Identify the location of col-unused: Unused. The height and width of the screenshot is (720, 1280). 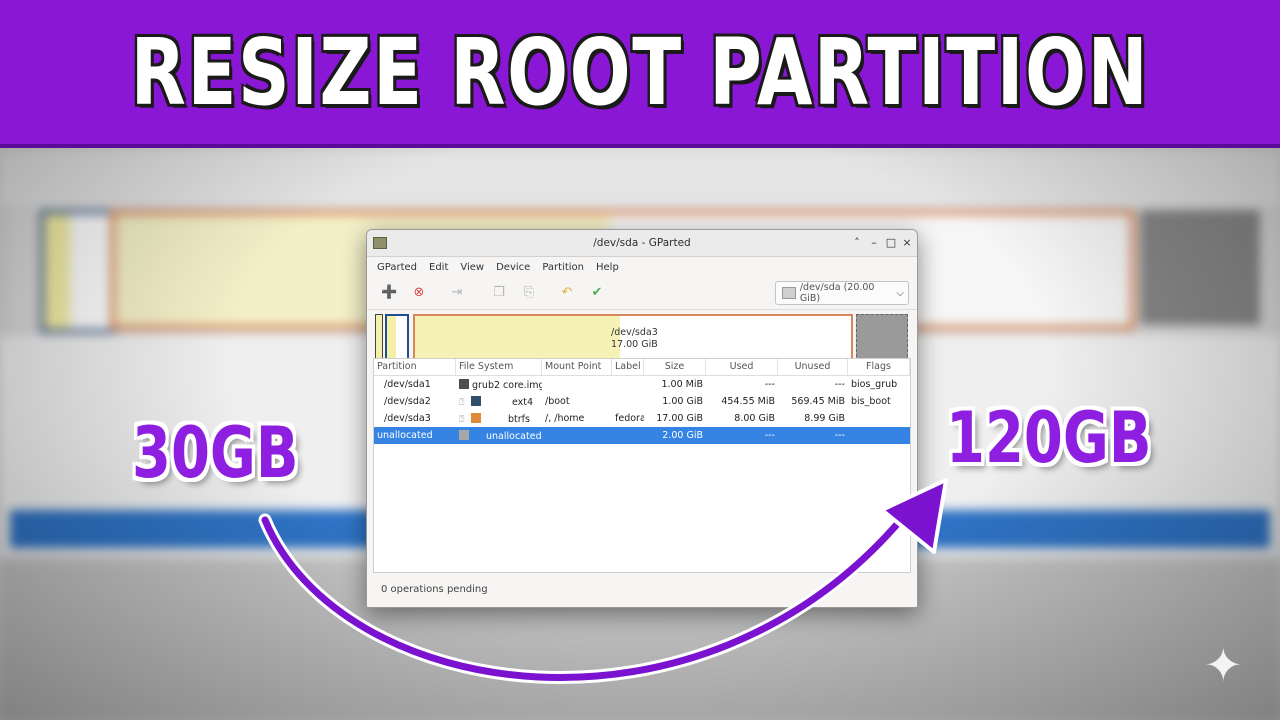
(813, 367).